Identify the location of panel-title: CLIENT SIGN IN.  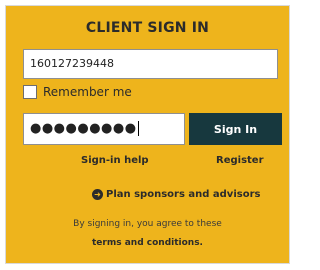
(147, 28).